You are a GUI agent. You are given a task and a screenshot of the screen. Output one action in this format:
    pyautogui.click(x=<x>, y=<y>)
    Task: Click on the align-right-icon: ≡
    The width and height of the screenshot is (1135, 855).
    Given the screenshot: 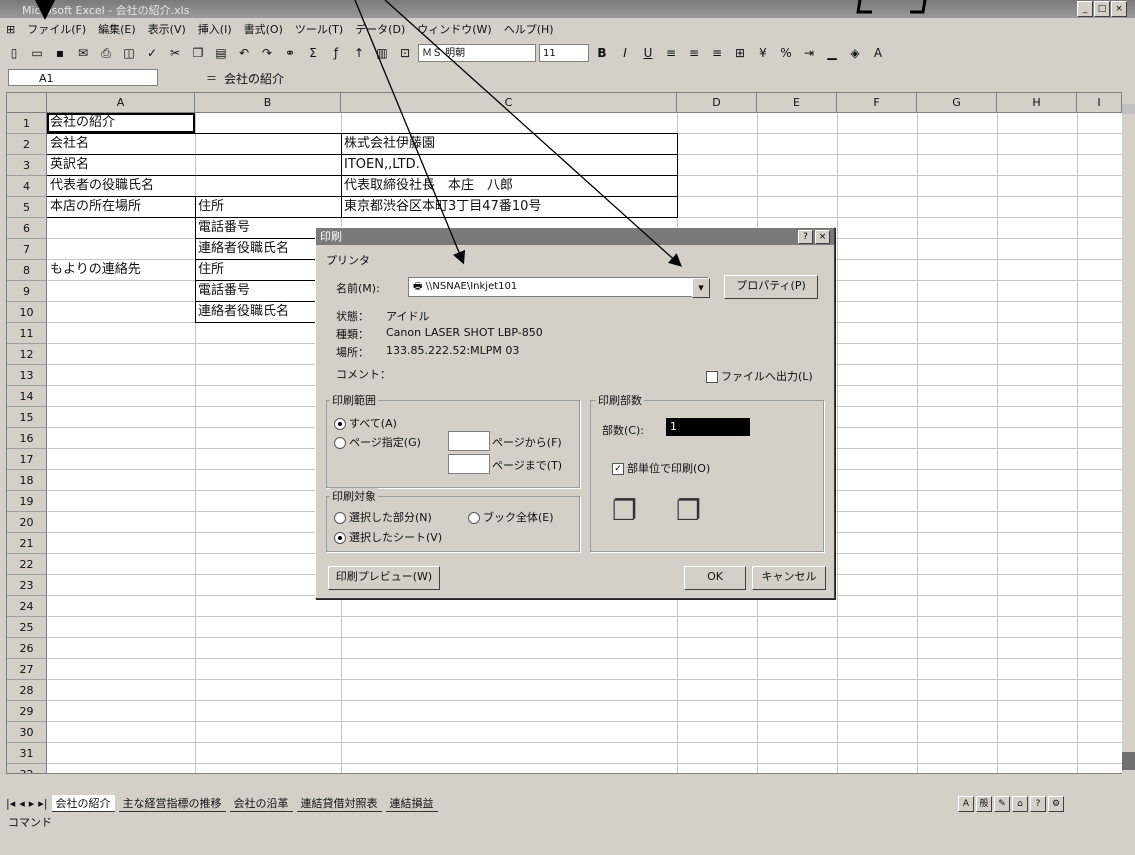 What is the action you would take?
    pyautogui.click(x=717, y=53)
    